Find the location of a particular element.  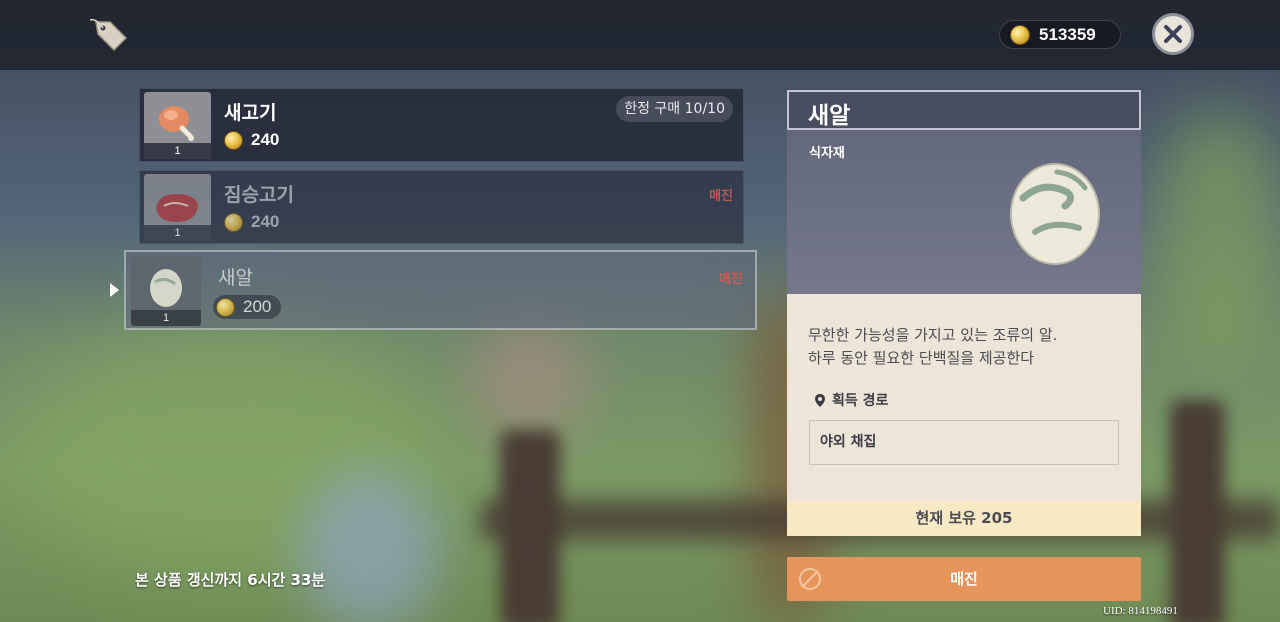

currency-display: 513359 is located at coordinates (1060, 34).